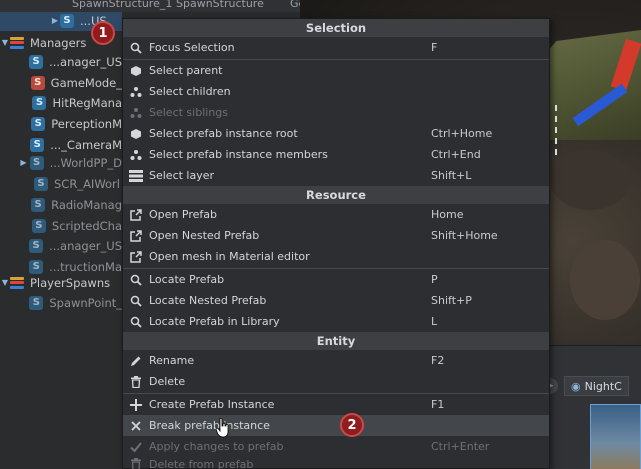 The image size is (641, 469). I want to click on menu-item-apply-changes-to-prefab: Apply changes to prefab Ctrl+Enter, so click(336, 446).